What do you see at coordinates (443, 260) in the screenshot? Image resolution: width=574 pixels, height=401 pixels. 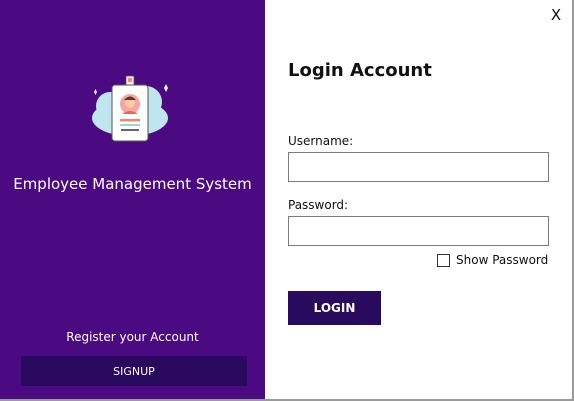 I see `show-password-checkbox` at bounding box center [443, 260].